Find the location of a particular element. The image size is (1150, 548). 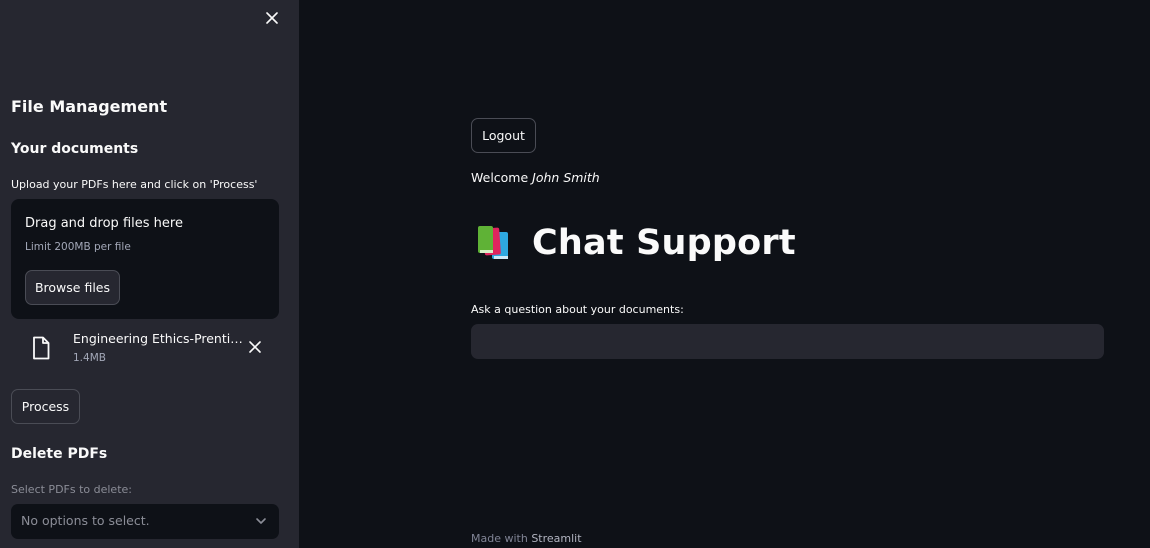

user-name: John Smith is located at coordinates (566, 177).